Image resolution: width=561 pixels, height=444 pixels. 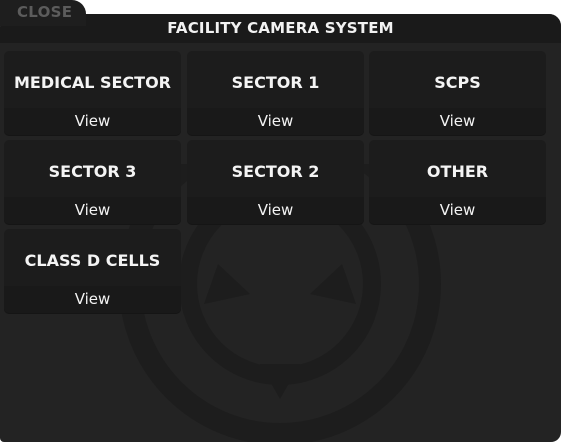 What do you see at coordinates (457, 182) in the screenshot?
I see `camera-card-other: OTHER View` at bounding box center [457, 182].